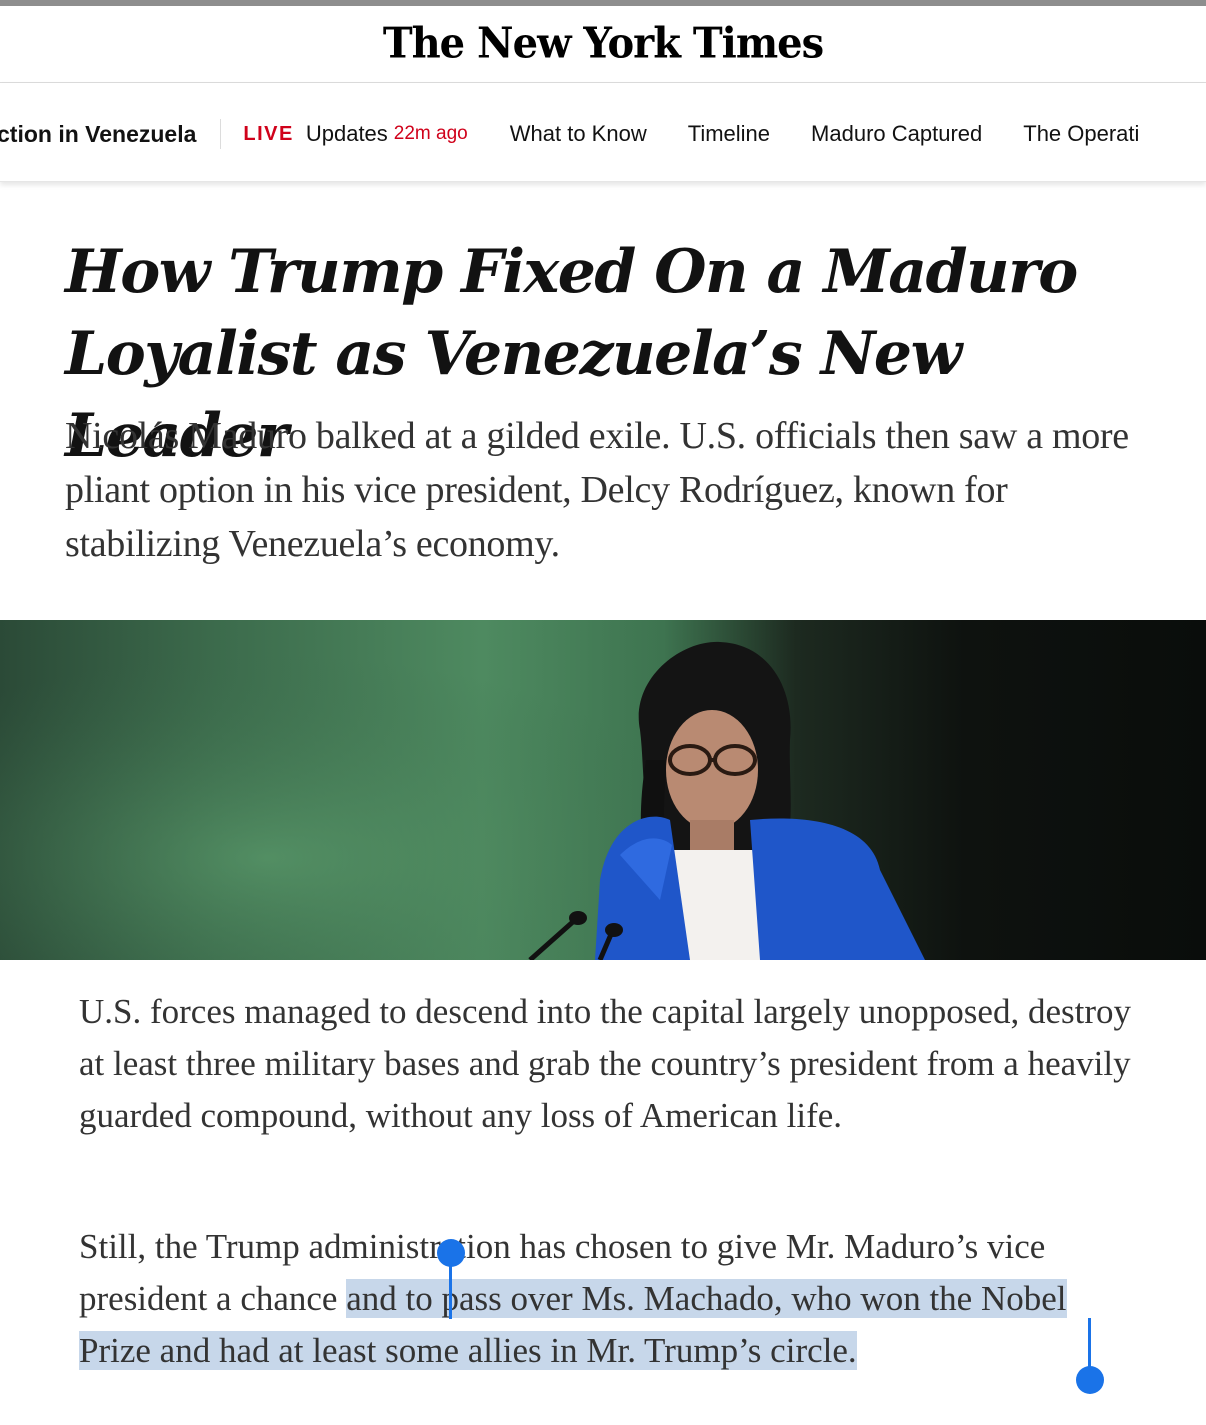  What do you see at coordinates (221, 134) in the screenshot?
I see `nav-divider` at bounding box center [221, 134].